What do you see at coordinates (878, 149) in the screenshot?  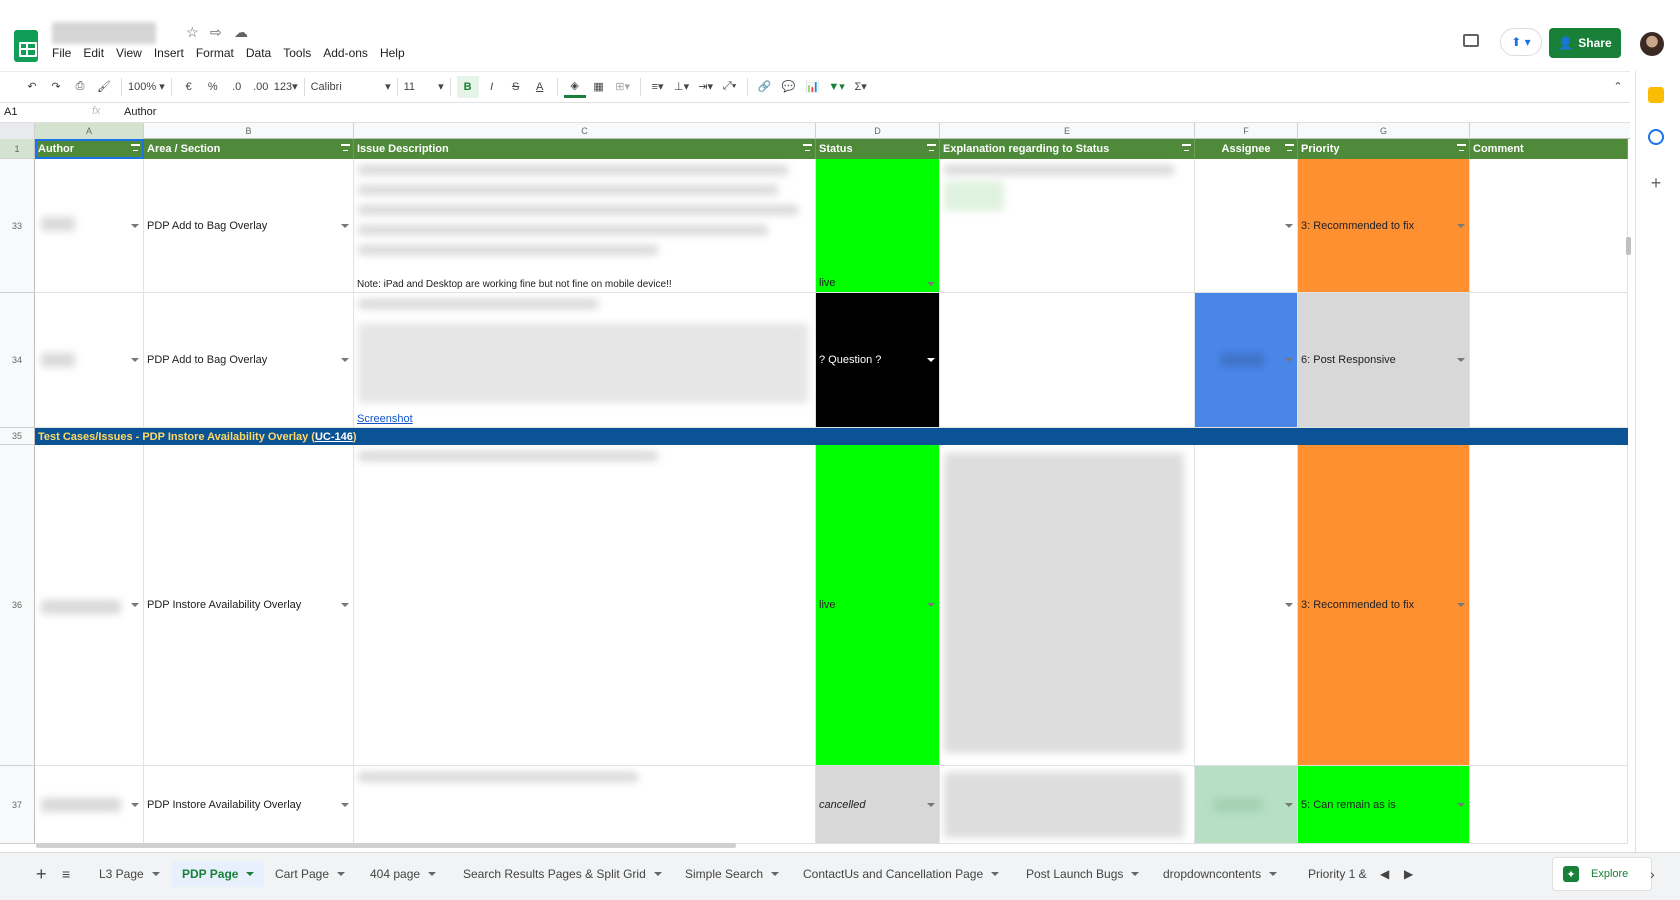 I see `header-cell-status: Status` at bounding box center [878, 149].